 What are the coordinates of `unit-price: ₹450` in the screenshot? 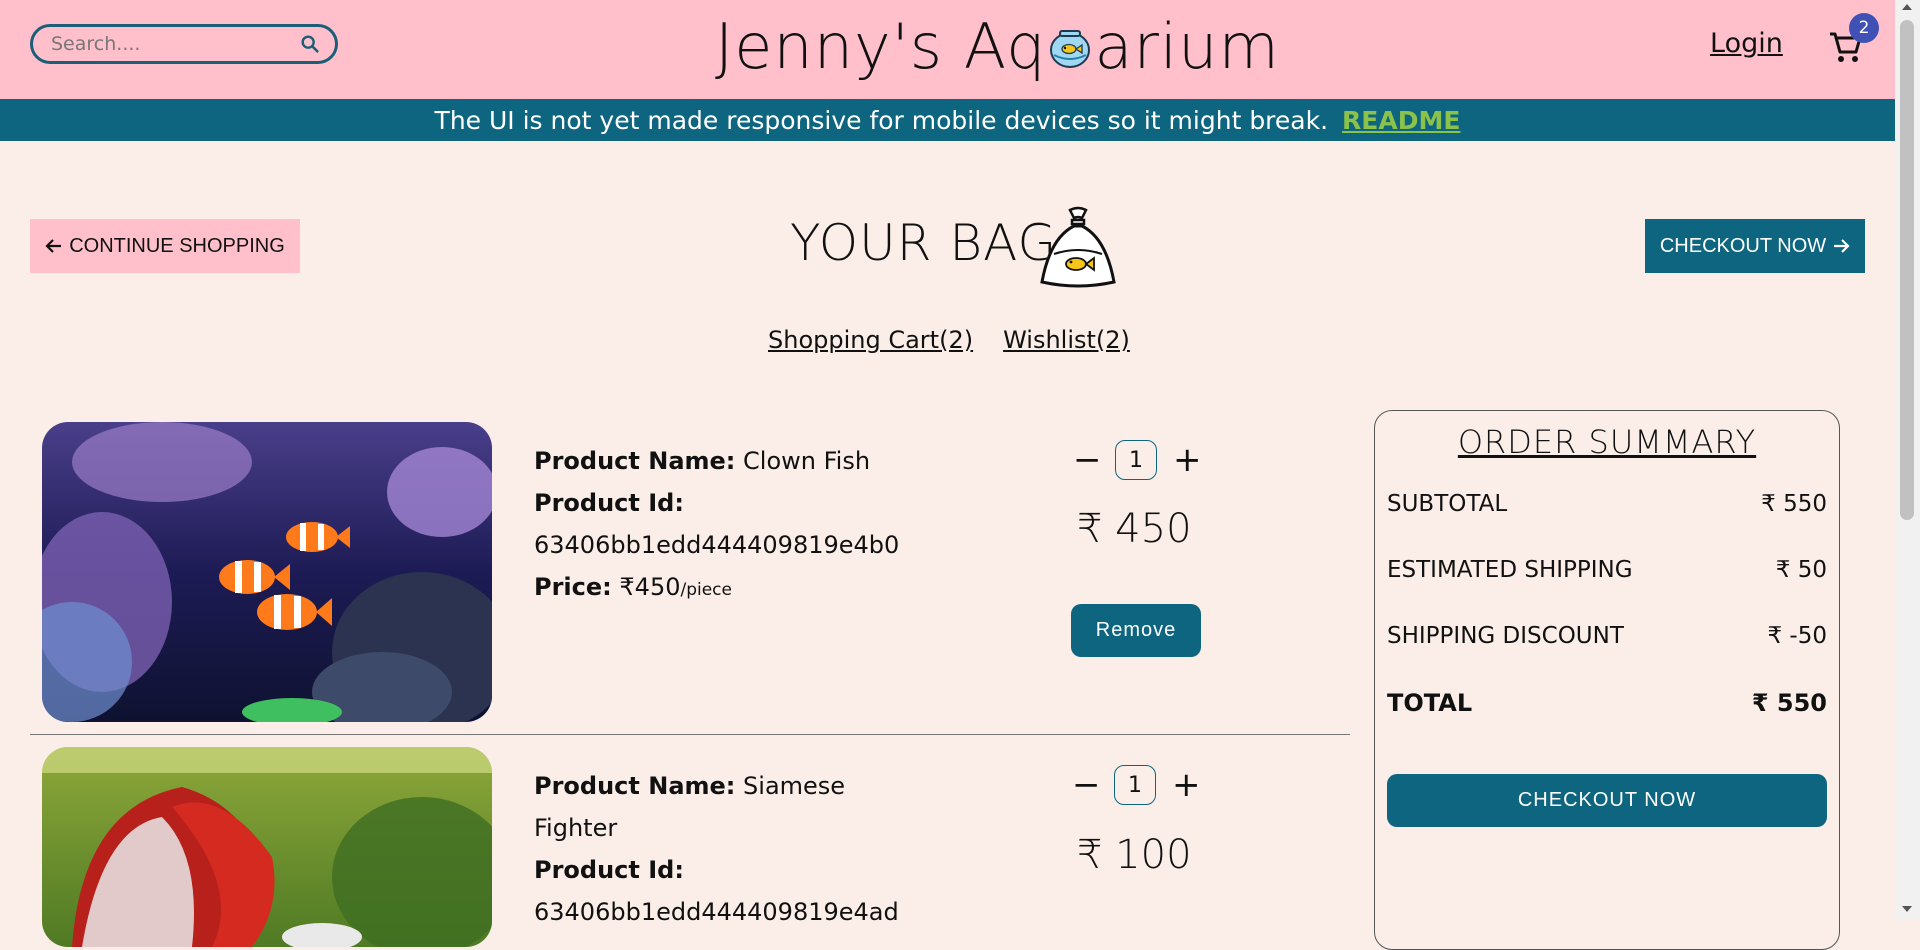 It's located at (650, 587).